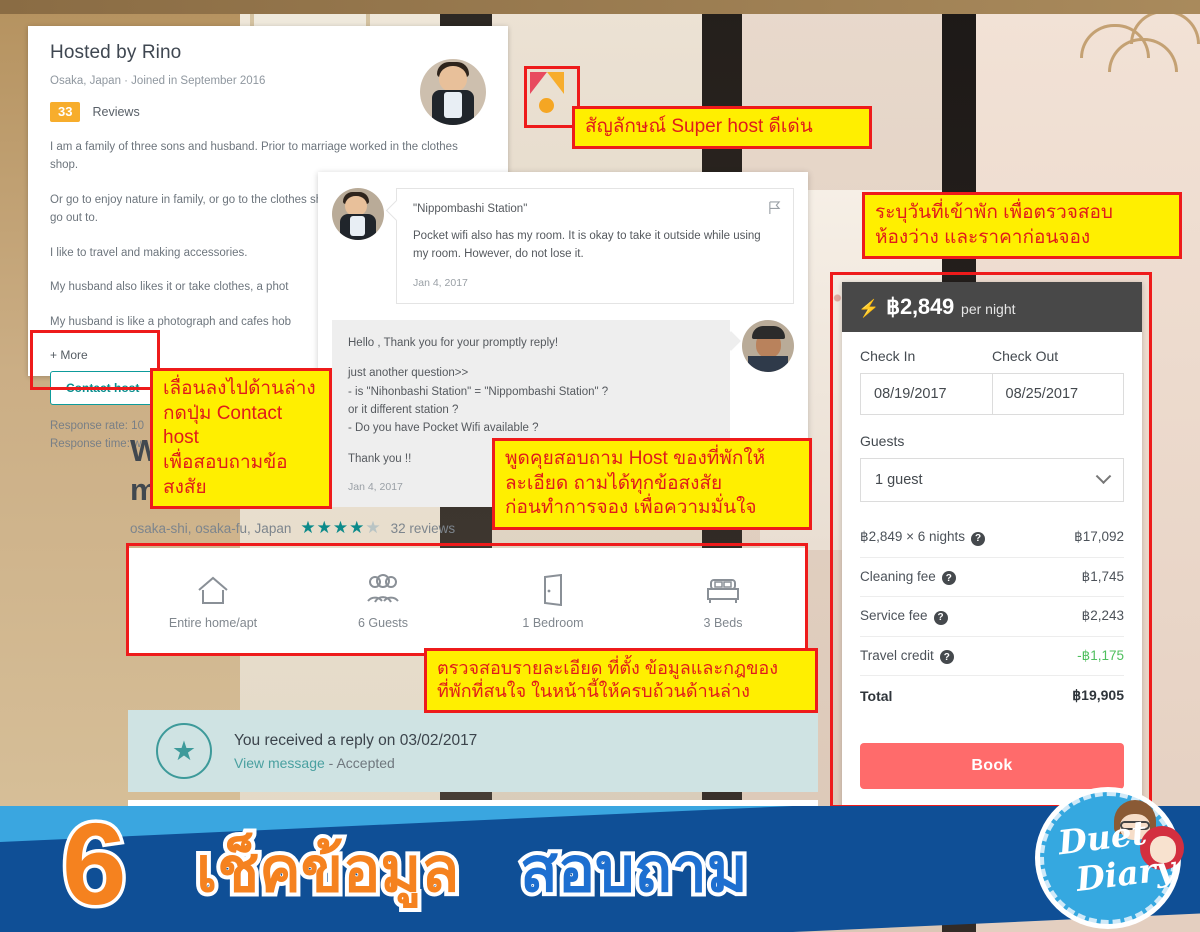 The width and height of the screenshot is (1200, 932). What do you see at coordinates (722, 127) in the screenshot?
I see `annotation-superhost: สัญลักษณ์ Super host ดีเด่น` at bounding box center [722, 127].